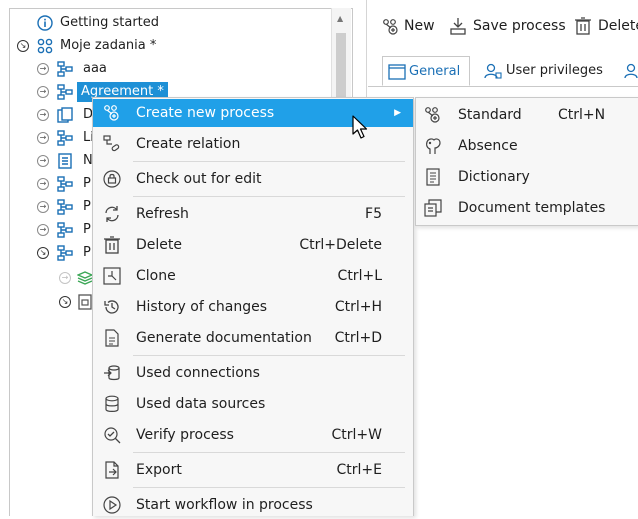 Image resolution: width=638 pixels, height=519 pixels. What do you see at coordinates (205, 113) in the screenshot?
I see `menu-item-label: Create new process` at bounding box center [205, 113].